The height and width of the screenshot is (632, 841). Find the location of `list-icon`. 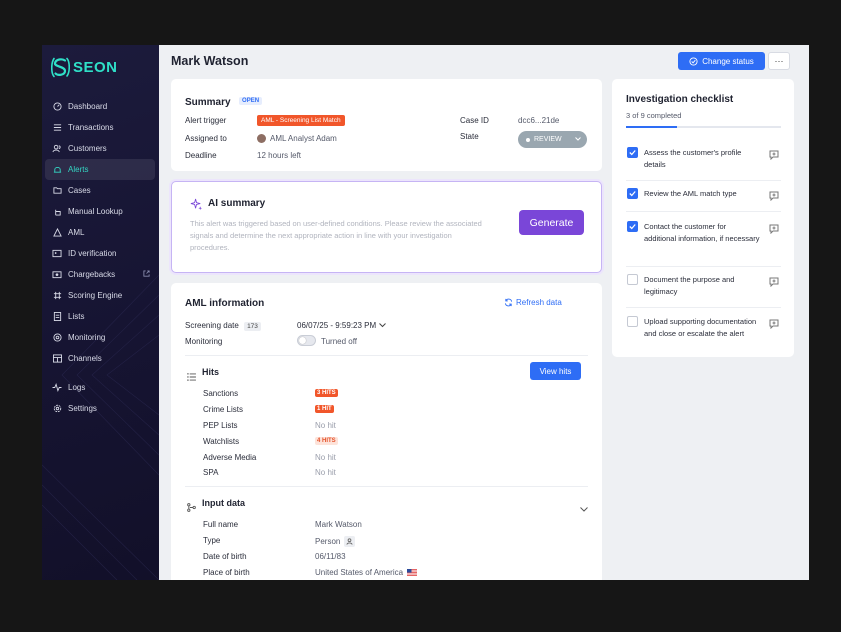

list-icon is located at coordinates (57, 128).